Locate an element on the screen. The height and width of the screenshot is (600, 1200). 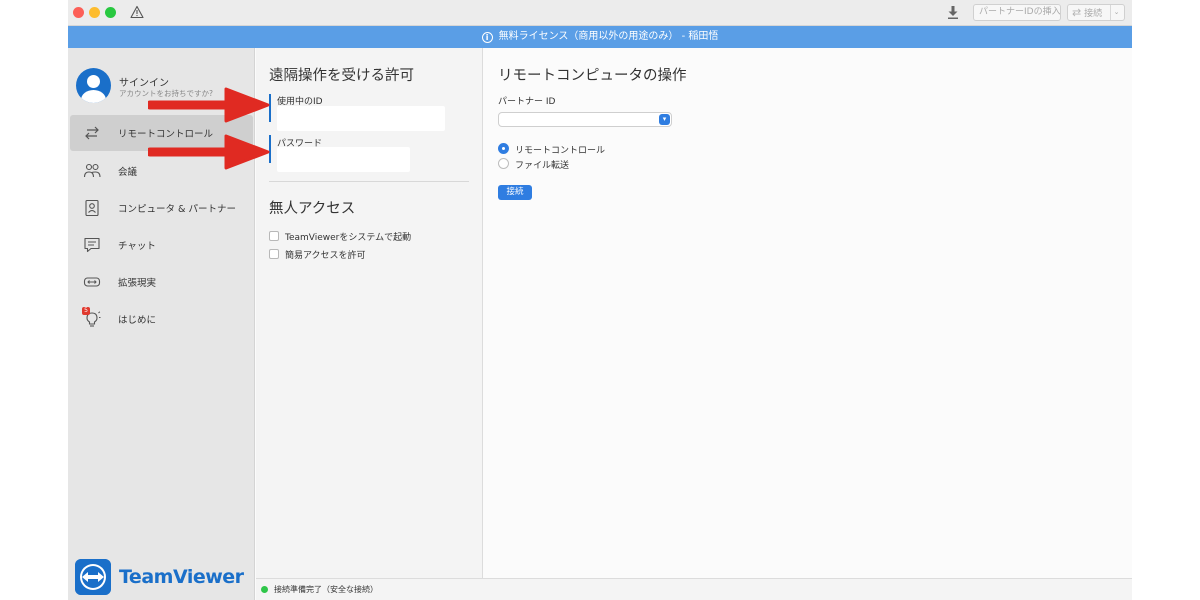
chevron-down-icon: ⌄ is located at coordinates (1116, 12).